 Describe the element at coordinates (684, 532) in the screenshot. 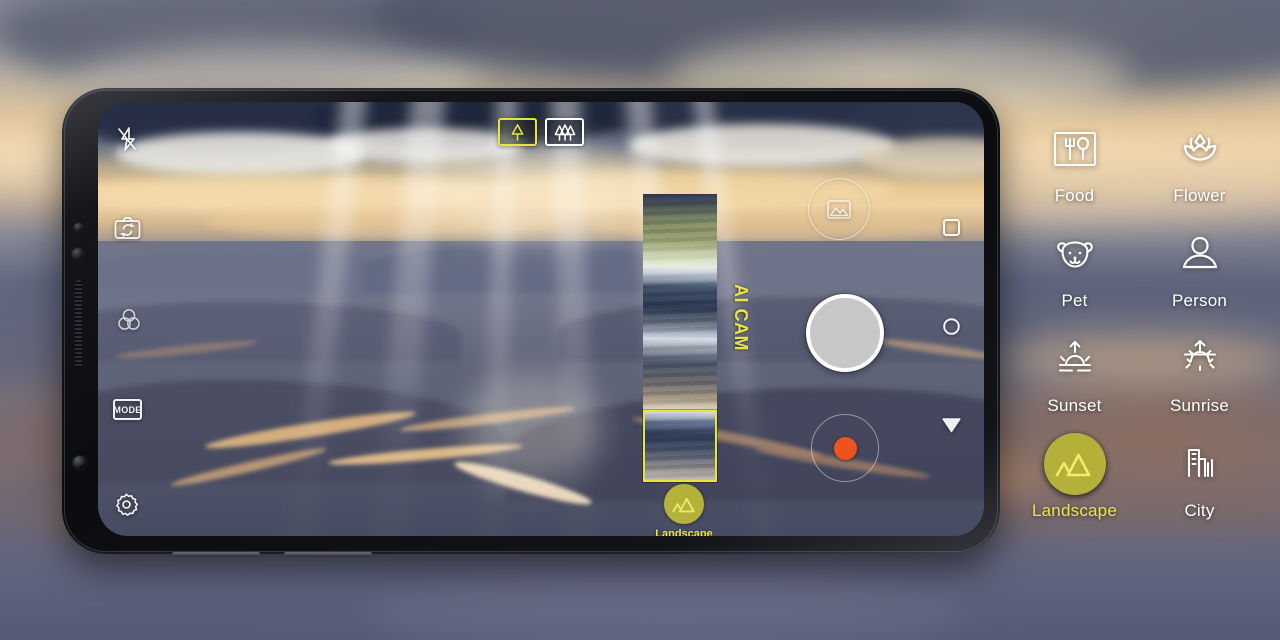

I see `detected-scene-label: Landscape` at that location.